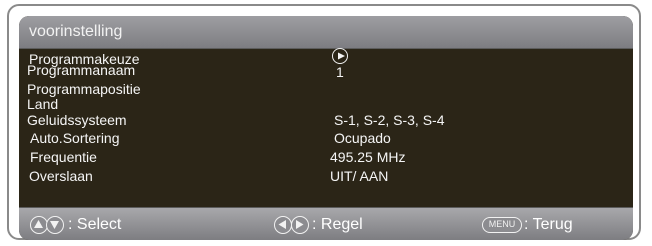 The height and width of the screenshot is (246, 652). Describe the element at coordinates (548, 224) in the screenshot. I see `back-hint: : Terug` at that location.